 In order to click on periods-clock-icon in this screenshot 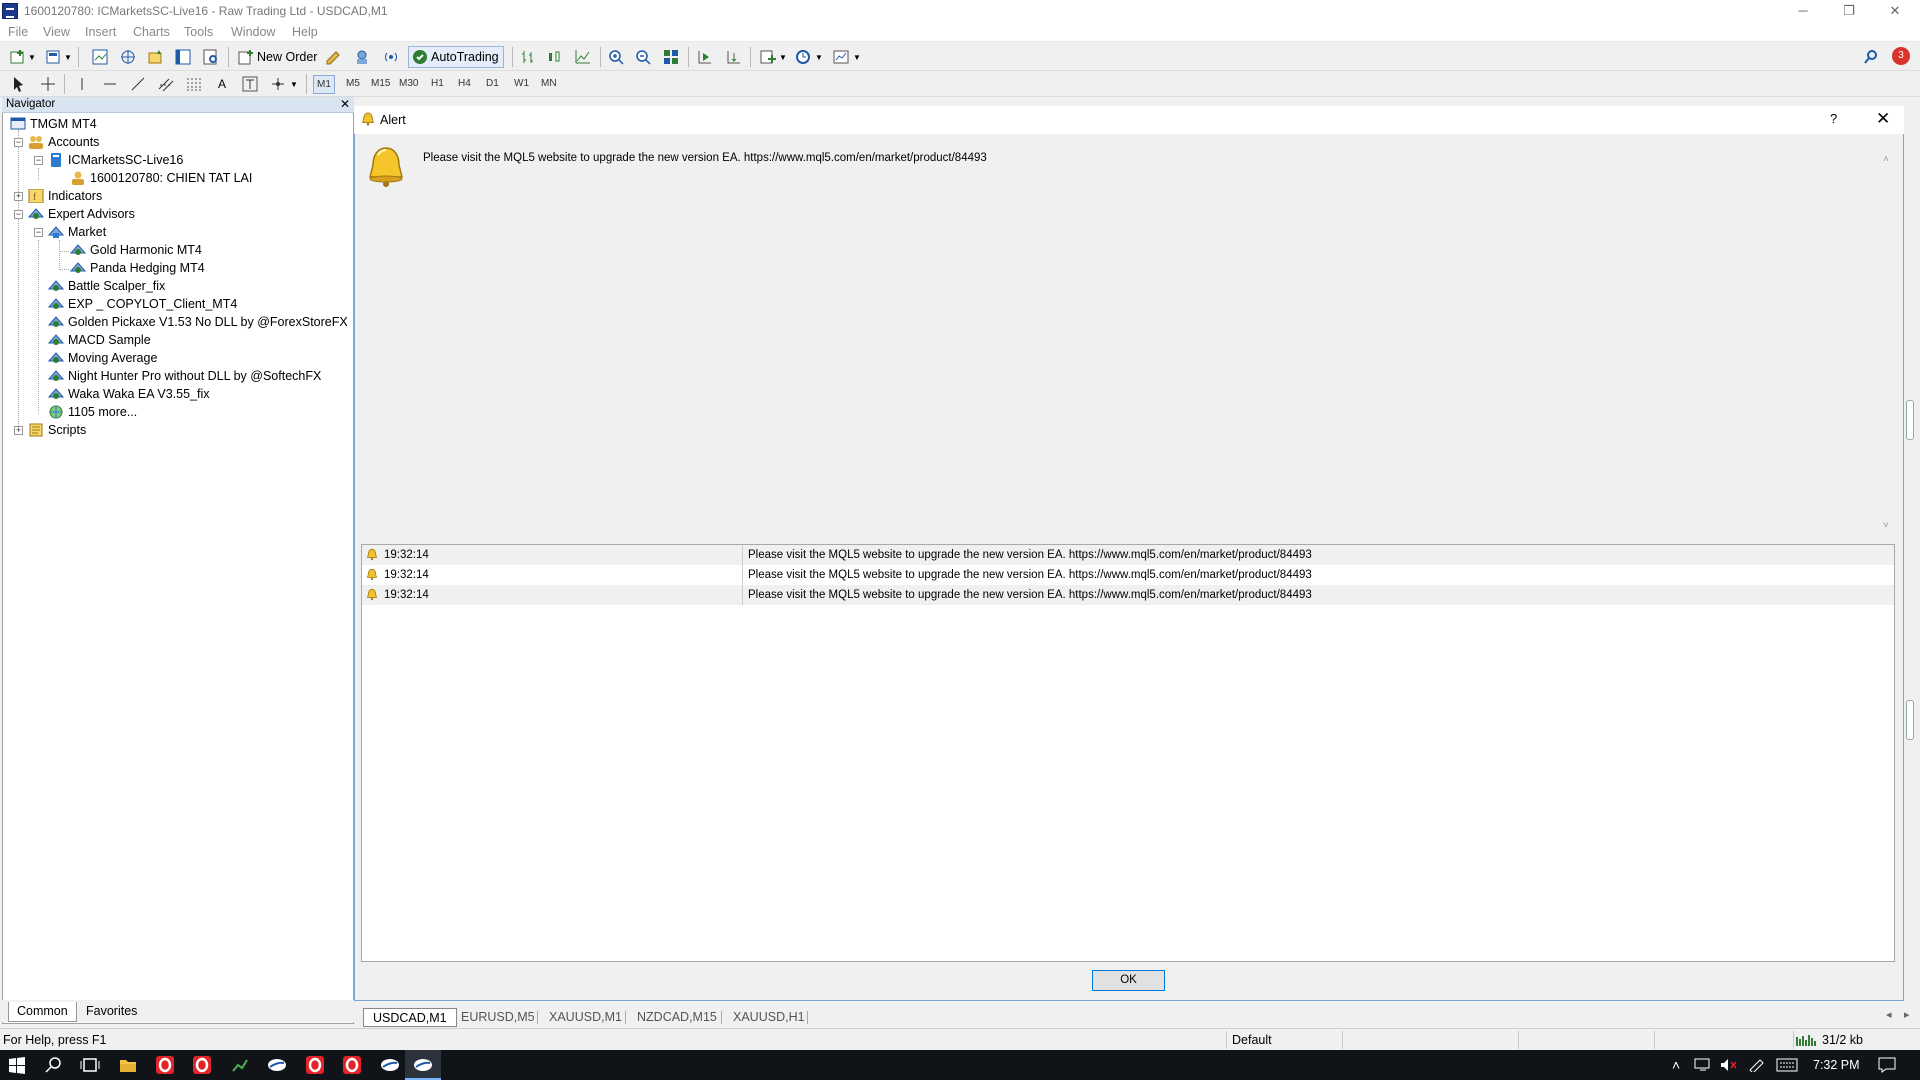, I will do `click(803, 57)`.